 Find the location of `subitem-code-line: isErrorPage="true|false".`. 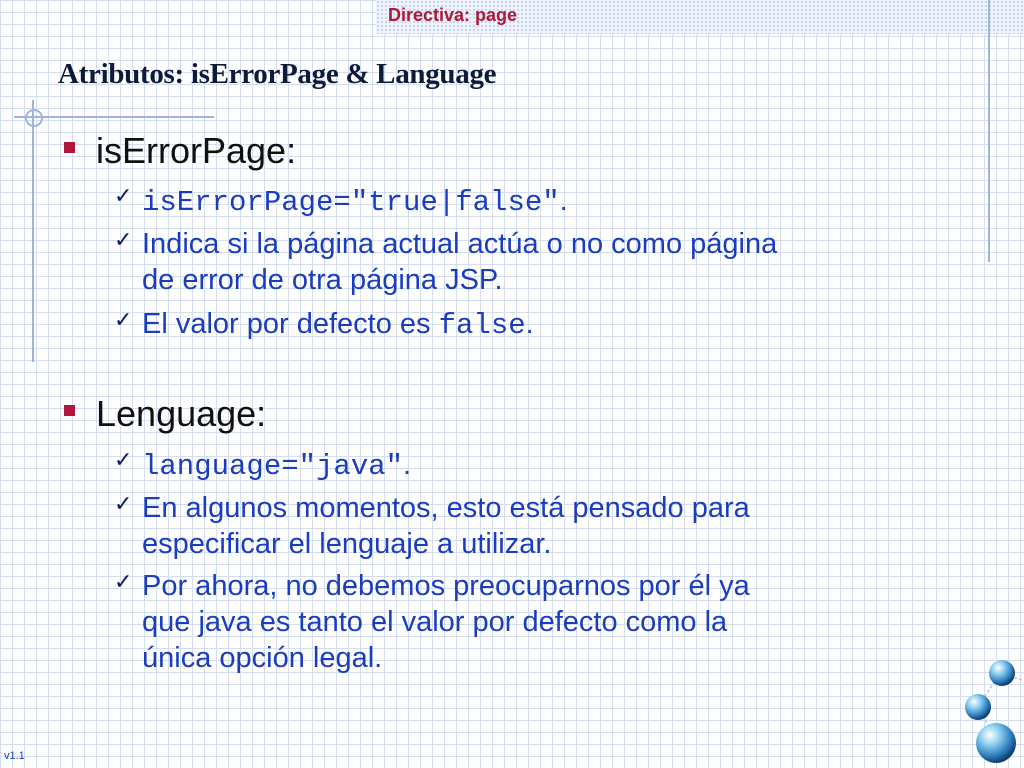

subitem-code-line: isErrorPage="true|false". is located at coordinates (552, 202).